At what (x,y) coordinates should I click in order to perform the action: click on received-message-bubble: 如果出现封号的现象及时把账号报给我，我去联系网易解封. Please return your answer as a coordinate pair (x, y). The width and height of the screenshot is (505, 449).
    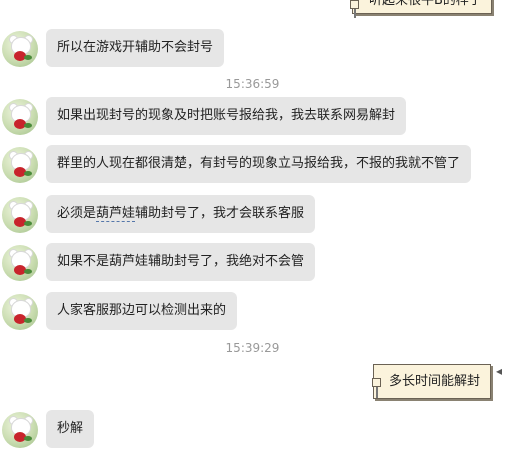
    Looking at the image, I should click on (226, 116).